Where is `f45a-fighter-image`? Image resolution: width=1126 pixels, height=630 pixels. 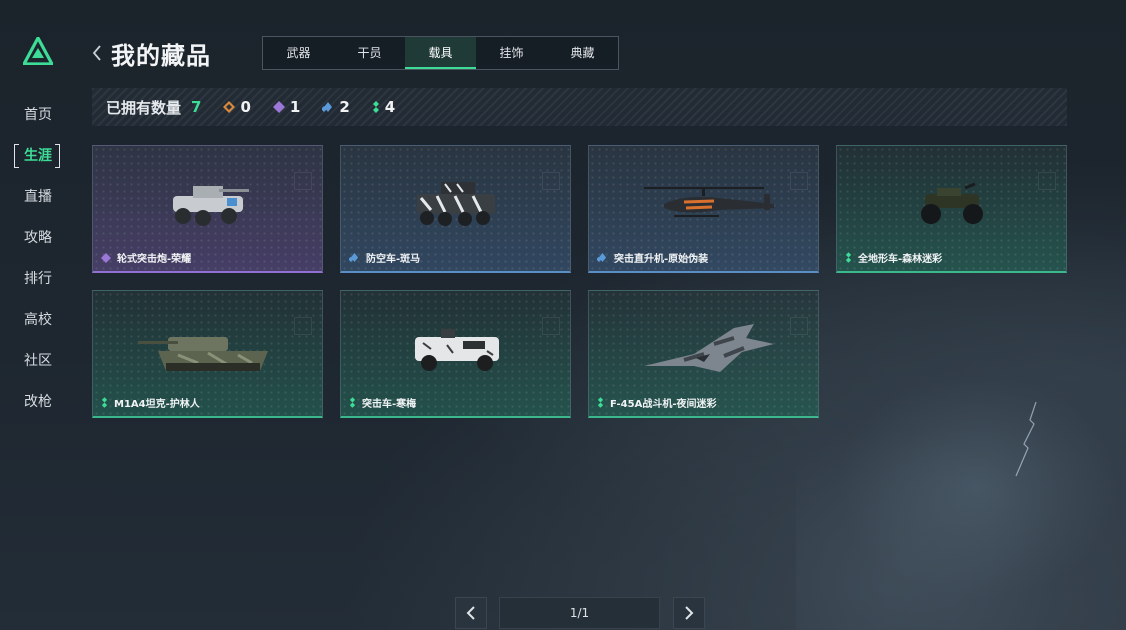
f45a-fighter-image is located at coordinates (703, 349).